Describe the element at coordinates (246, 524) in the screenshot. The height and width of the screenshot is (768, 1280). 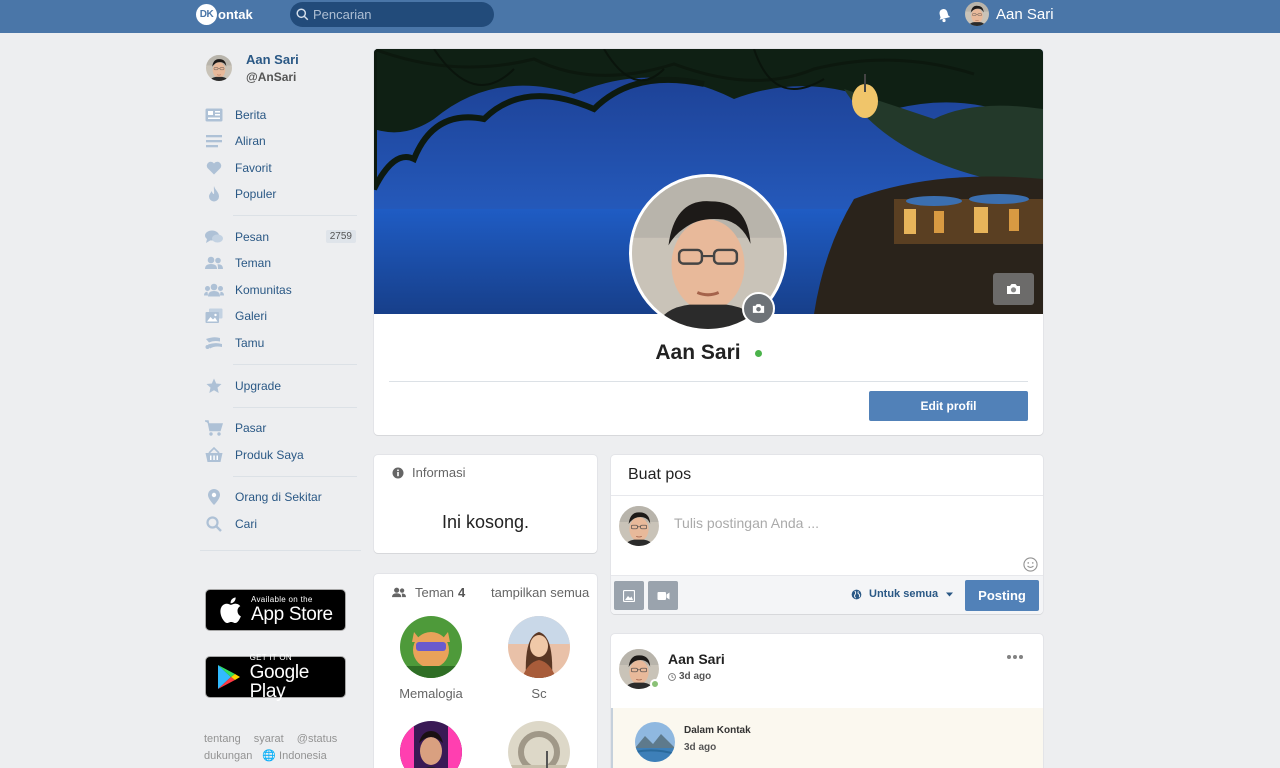
I see `sidebar-item-label: Cari` at that location.